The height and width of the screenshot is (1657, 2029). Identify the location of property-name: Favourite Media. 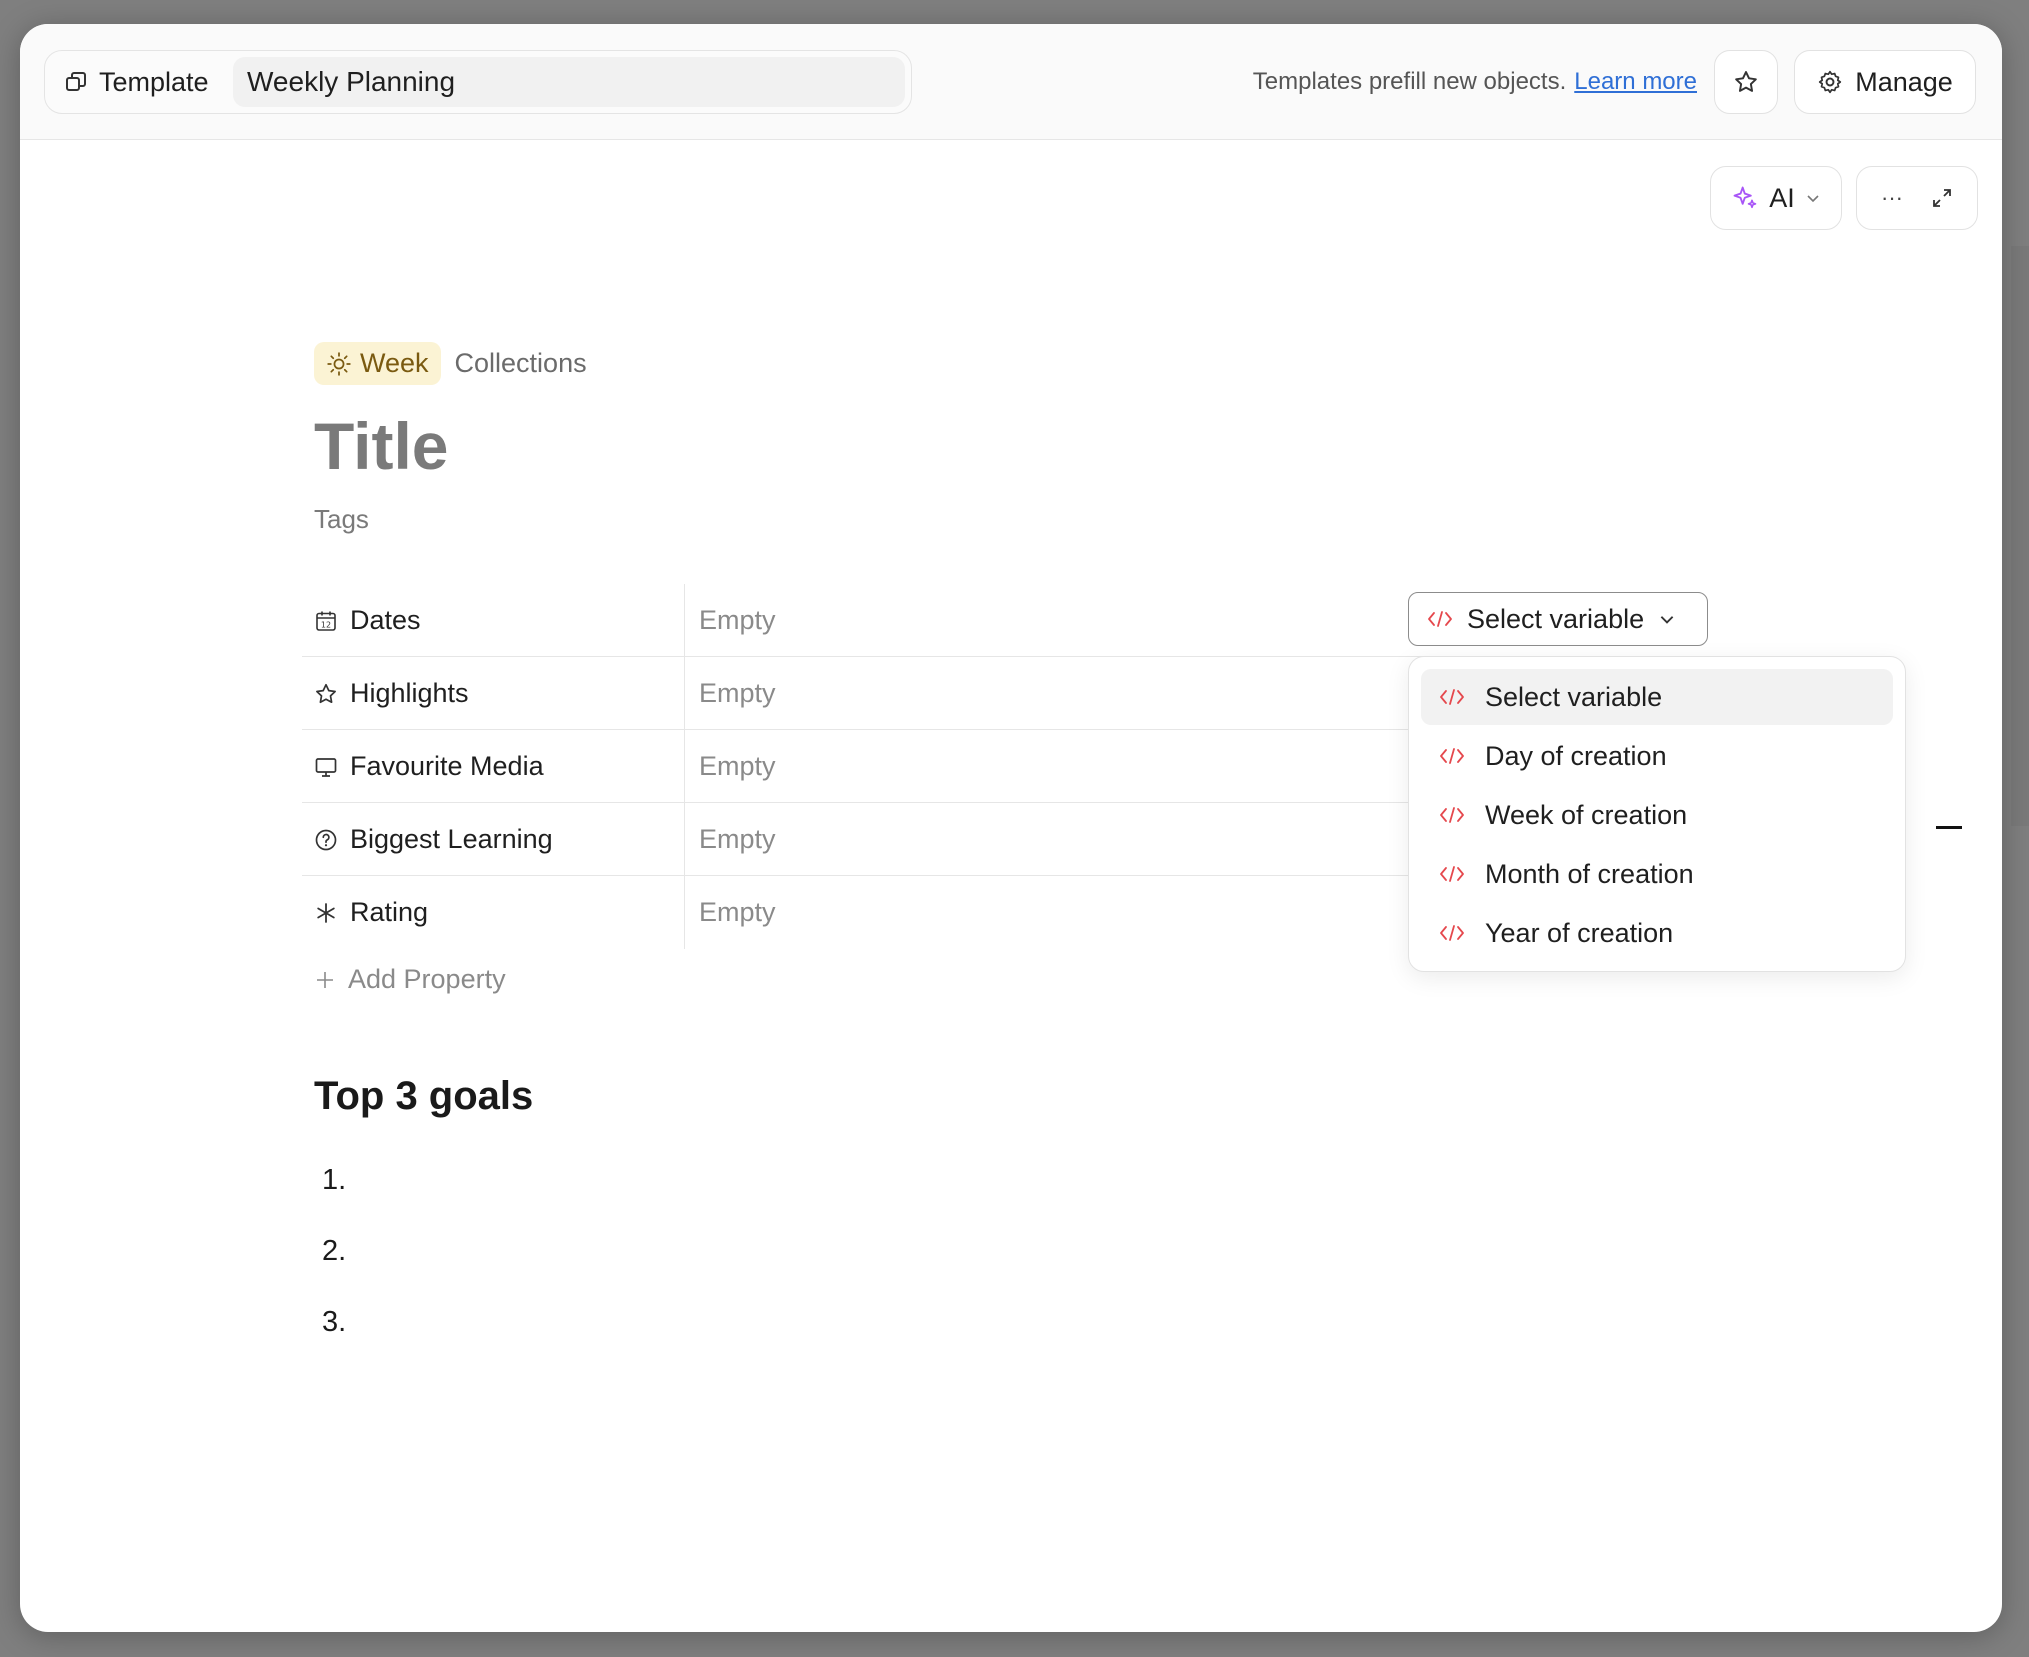
(429, 766).